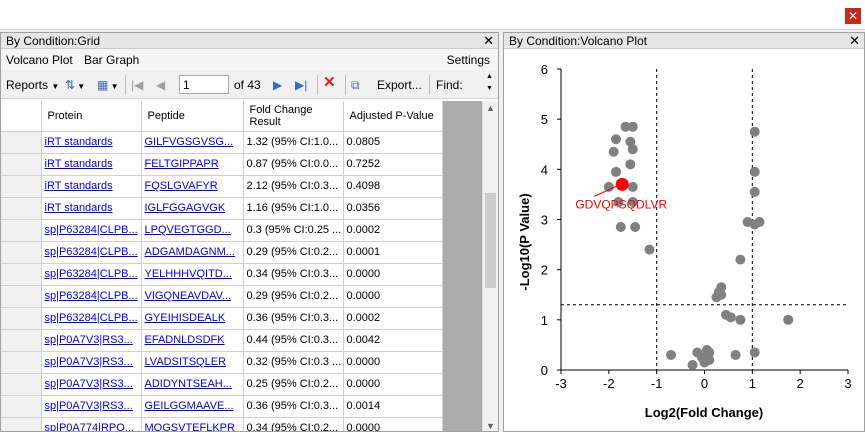  What do you see at coordinates (111, 60) in the screenshot?
I see `bar-graph-menu-item: Bar Graph` at bounding box center [111, 60].